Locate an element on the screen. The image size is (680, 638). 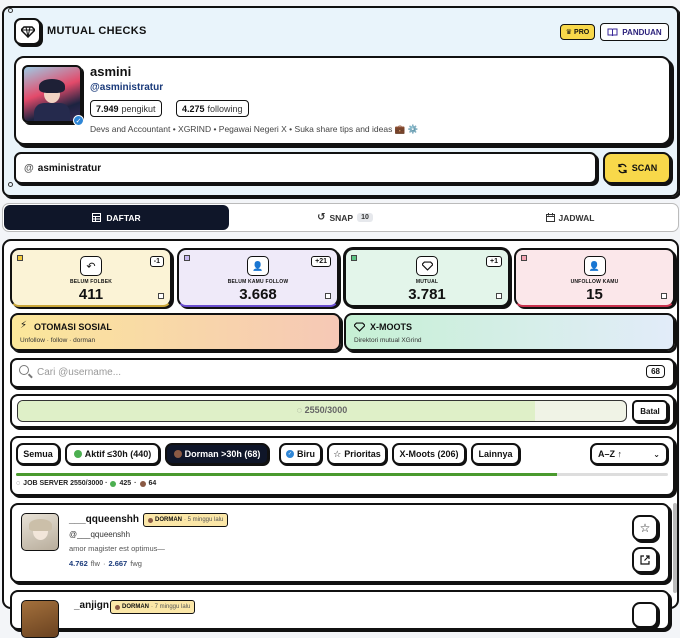
star-button: ☆ is located at coordinates (645, 528).